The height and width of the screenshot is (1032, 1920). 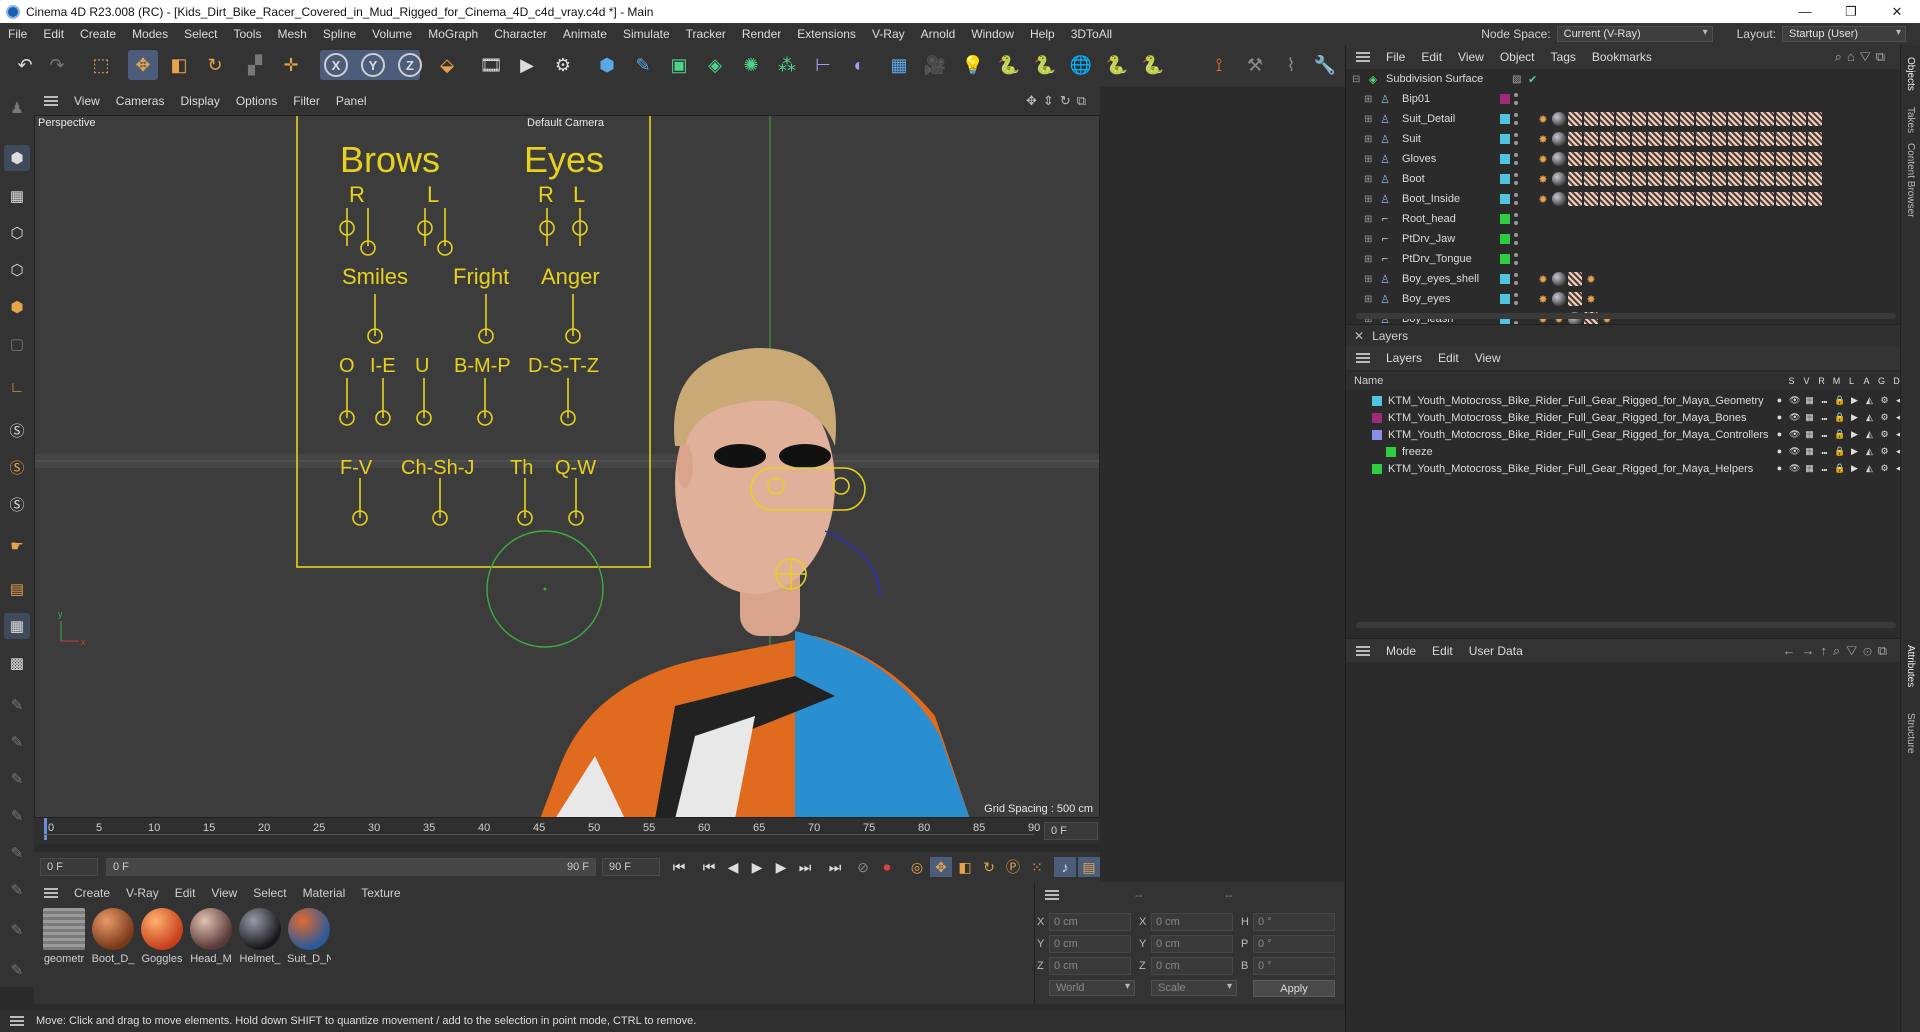 What do you see at coordinates (162, 936) in the screenshot?
I see `material-item: Goggles` at bounding box center [162, 936].